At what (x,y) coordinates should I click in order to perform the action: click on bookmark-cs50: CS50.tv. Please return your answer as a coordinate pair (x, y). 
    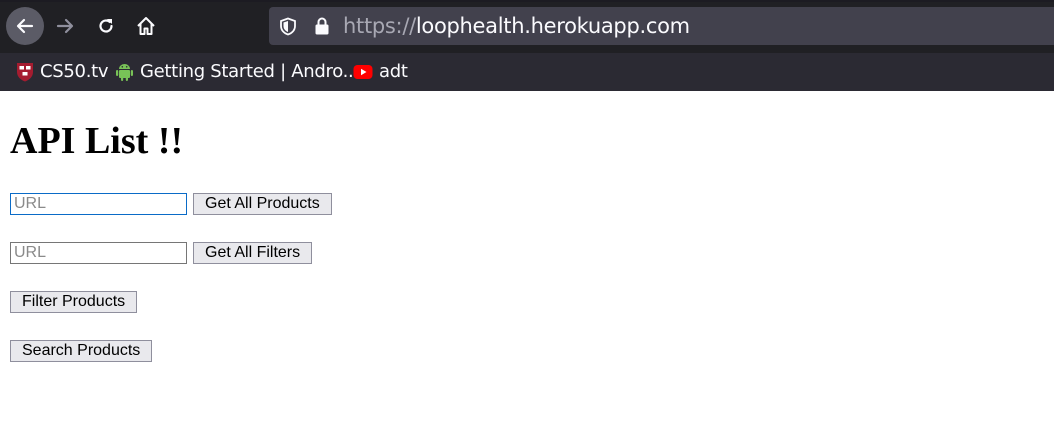
    Looking at the image, I should click on (62, 71).